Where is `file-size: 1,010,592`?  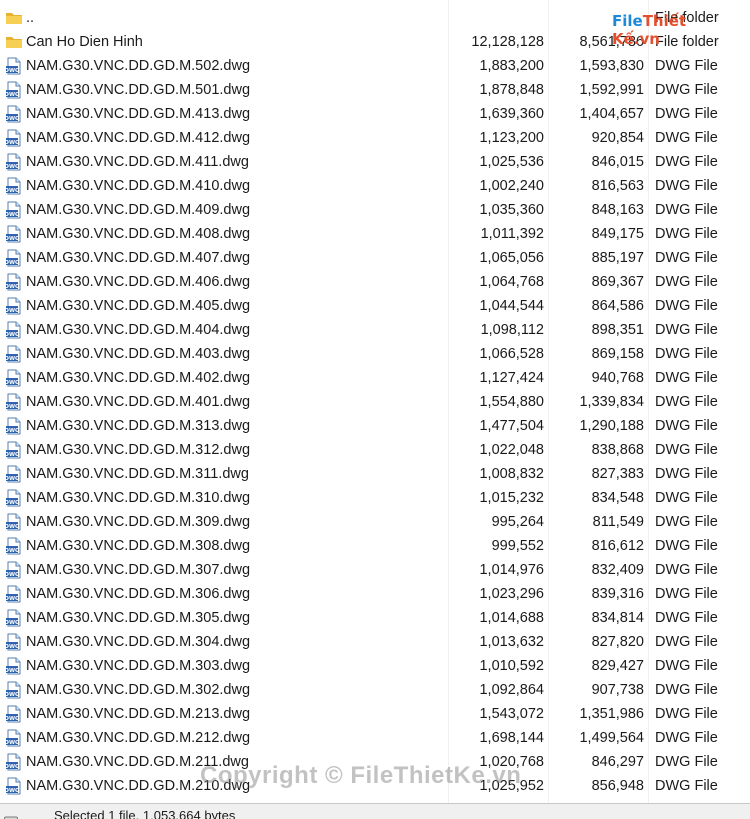 file-size: 1,010,592 is located at coordinates (511, 666).